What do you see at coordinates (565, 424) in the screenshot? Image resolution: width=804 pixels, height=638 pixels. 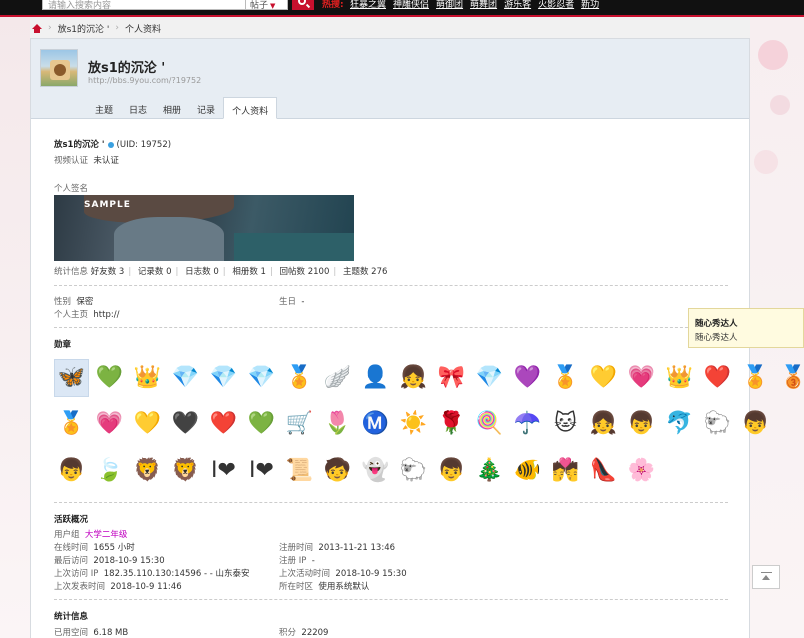 I see `medal-icon: 🐱` at bounding box center [565, 424].